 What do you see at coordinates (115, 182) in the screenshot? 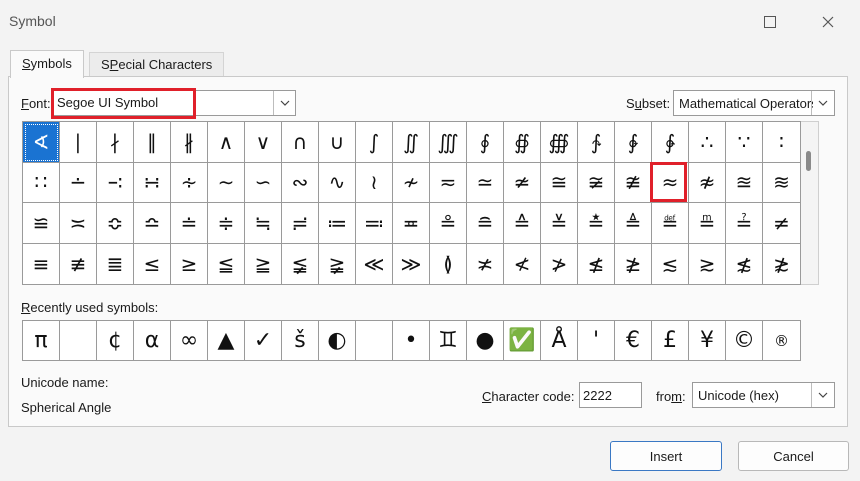
I see `symbol-cell: ∹` at bounding box center [115, 182].